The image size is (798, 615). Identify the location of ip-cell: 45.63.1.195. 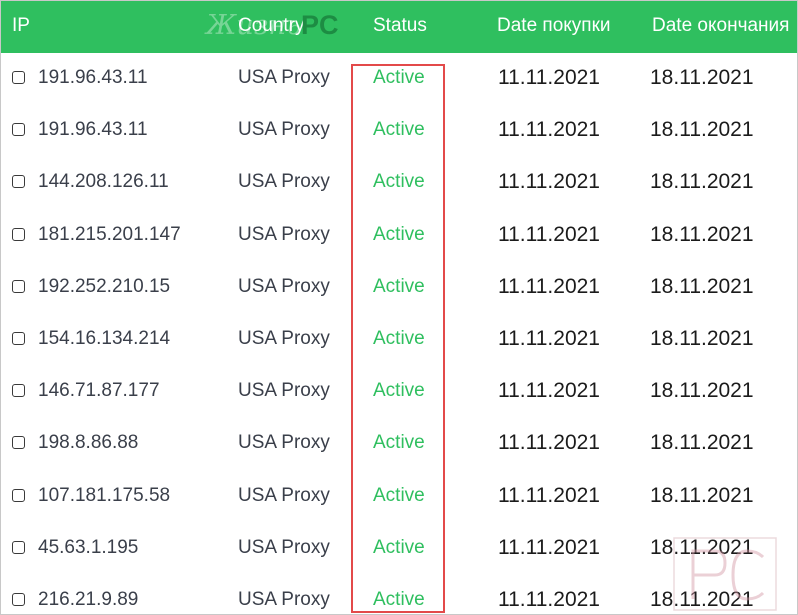
(88, 547).